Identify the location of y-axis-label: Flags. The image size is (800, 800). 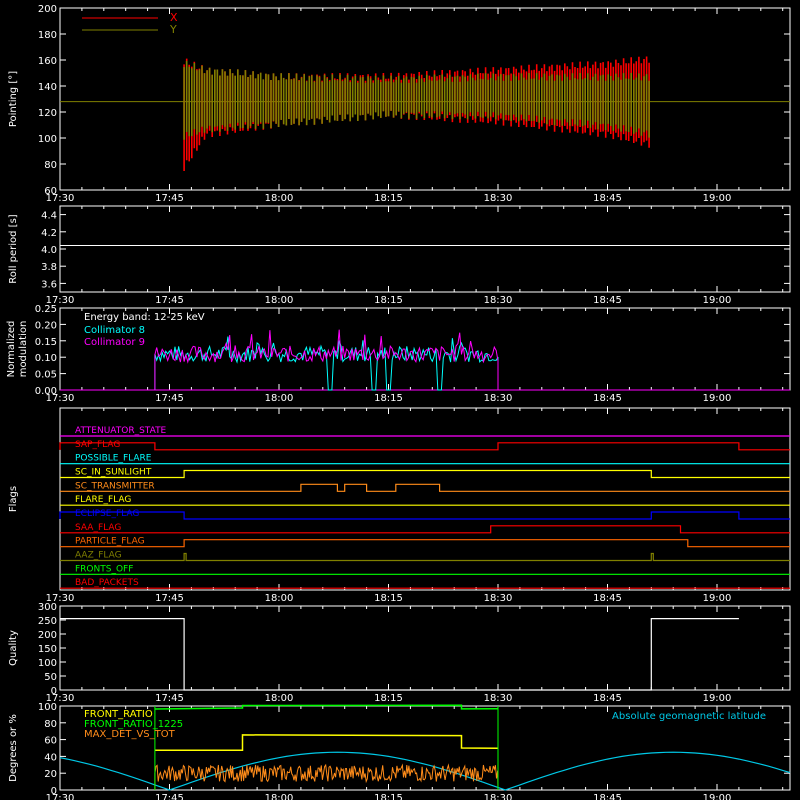
(13, 499).